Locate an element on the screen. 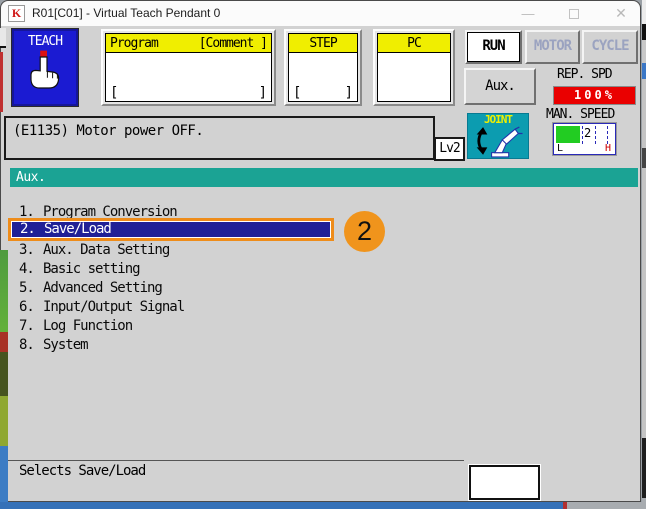 The image size is (646, 509). teach-label: TEACH is located at coordinates (45, 41).